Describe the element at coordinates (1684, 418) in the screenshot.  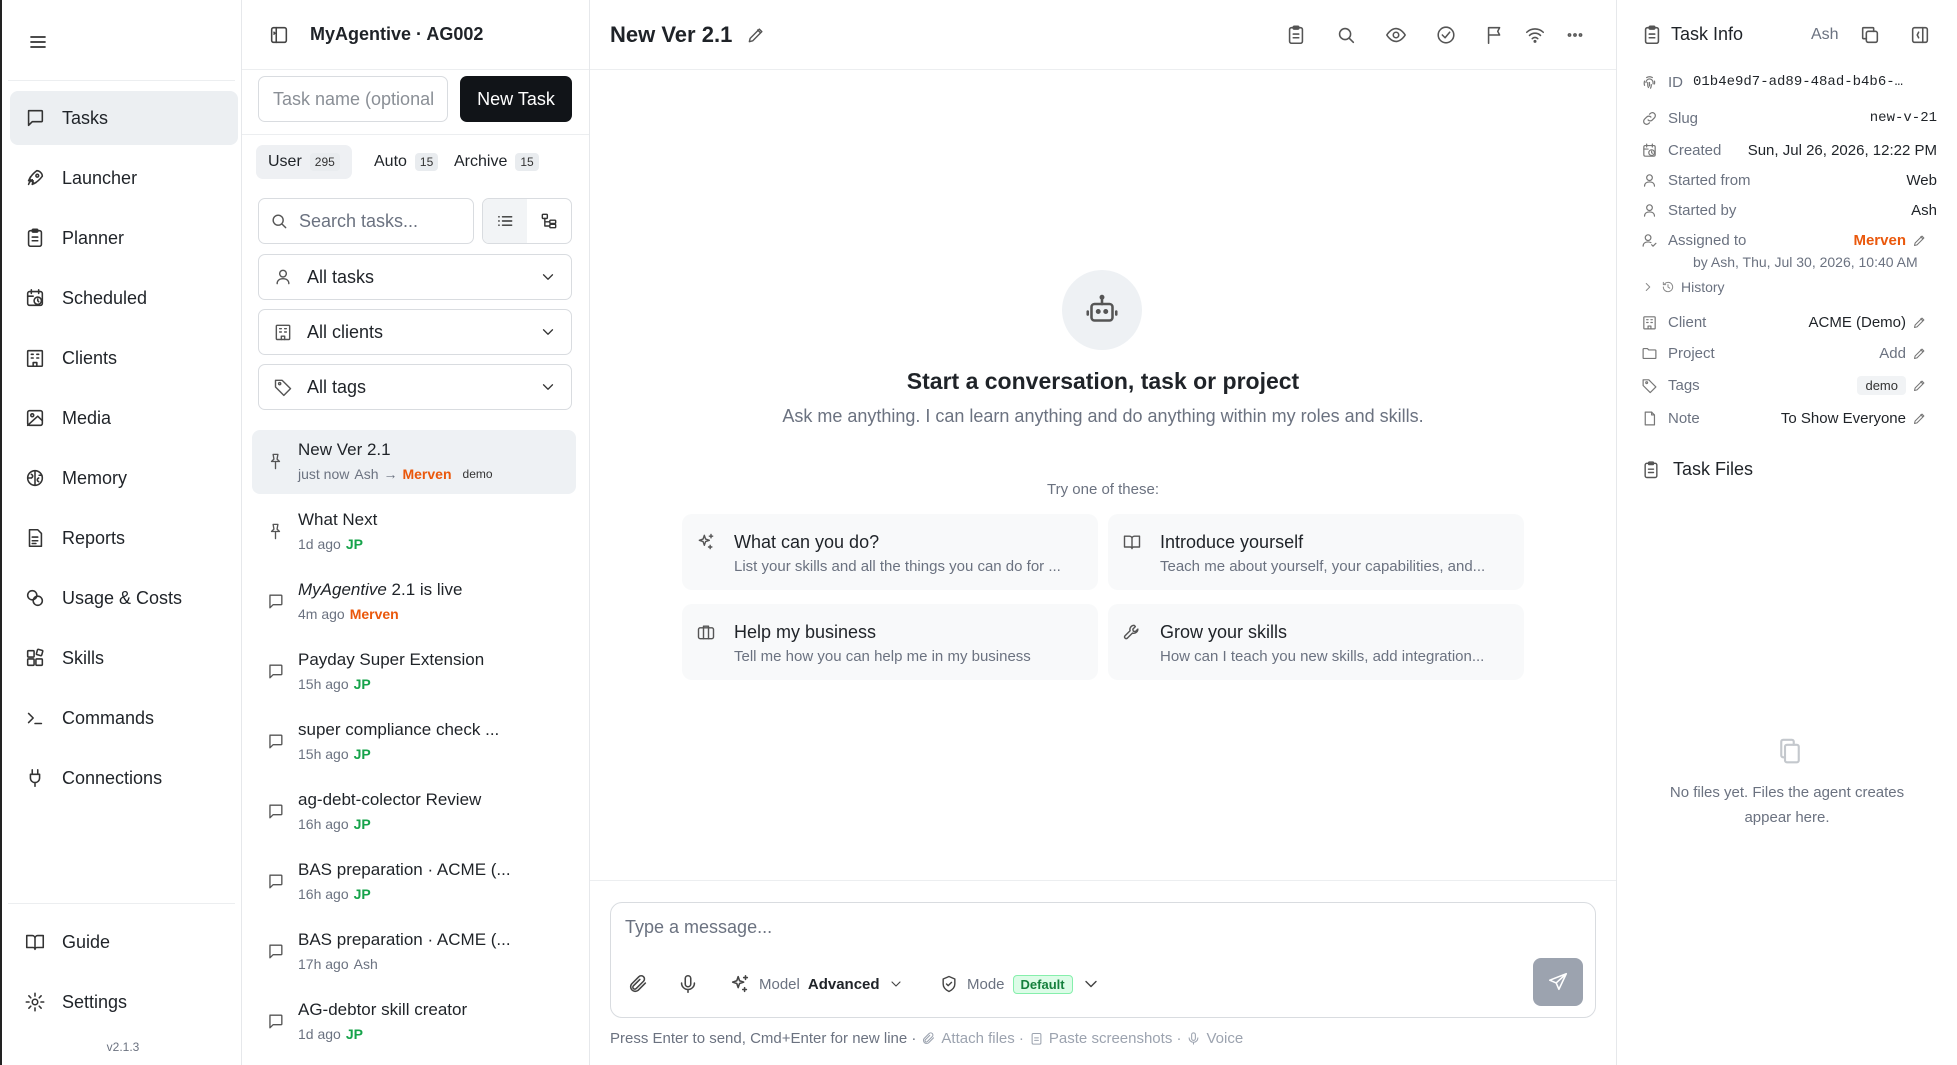
I see `info-label: Note` at that location.